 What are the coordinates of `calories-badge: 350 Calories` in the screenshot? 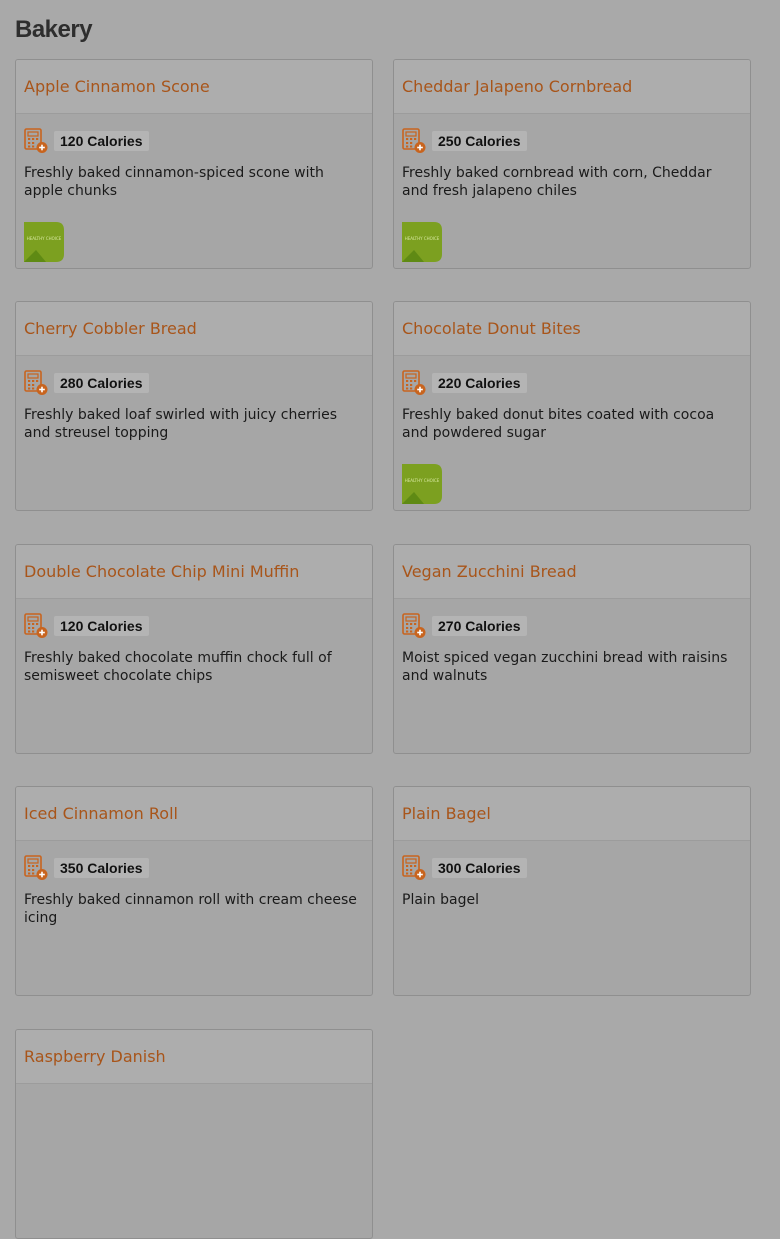 It's located at (101, 868).